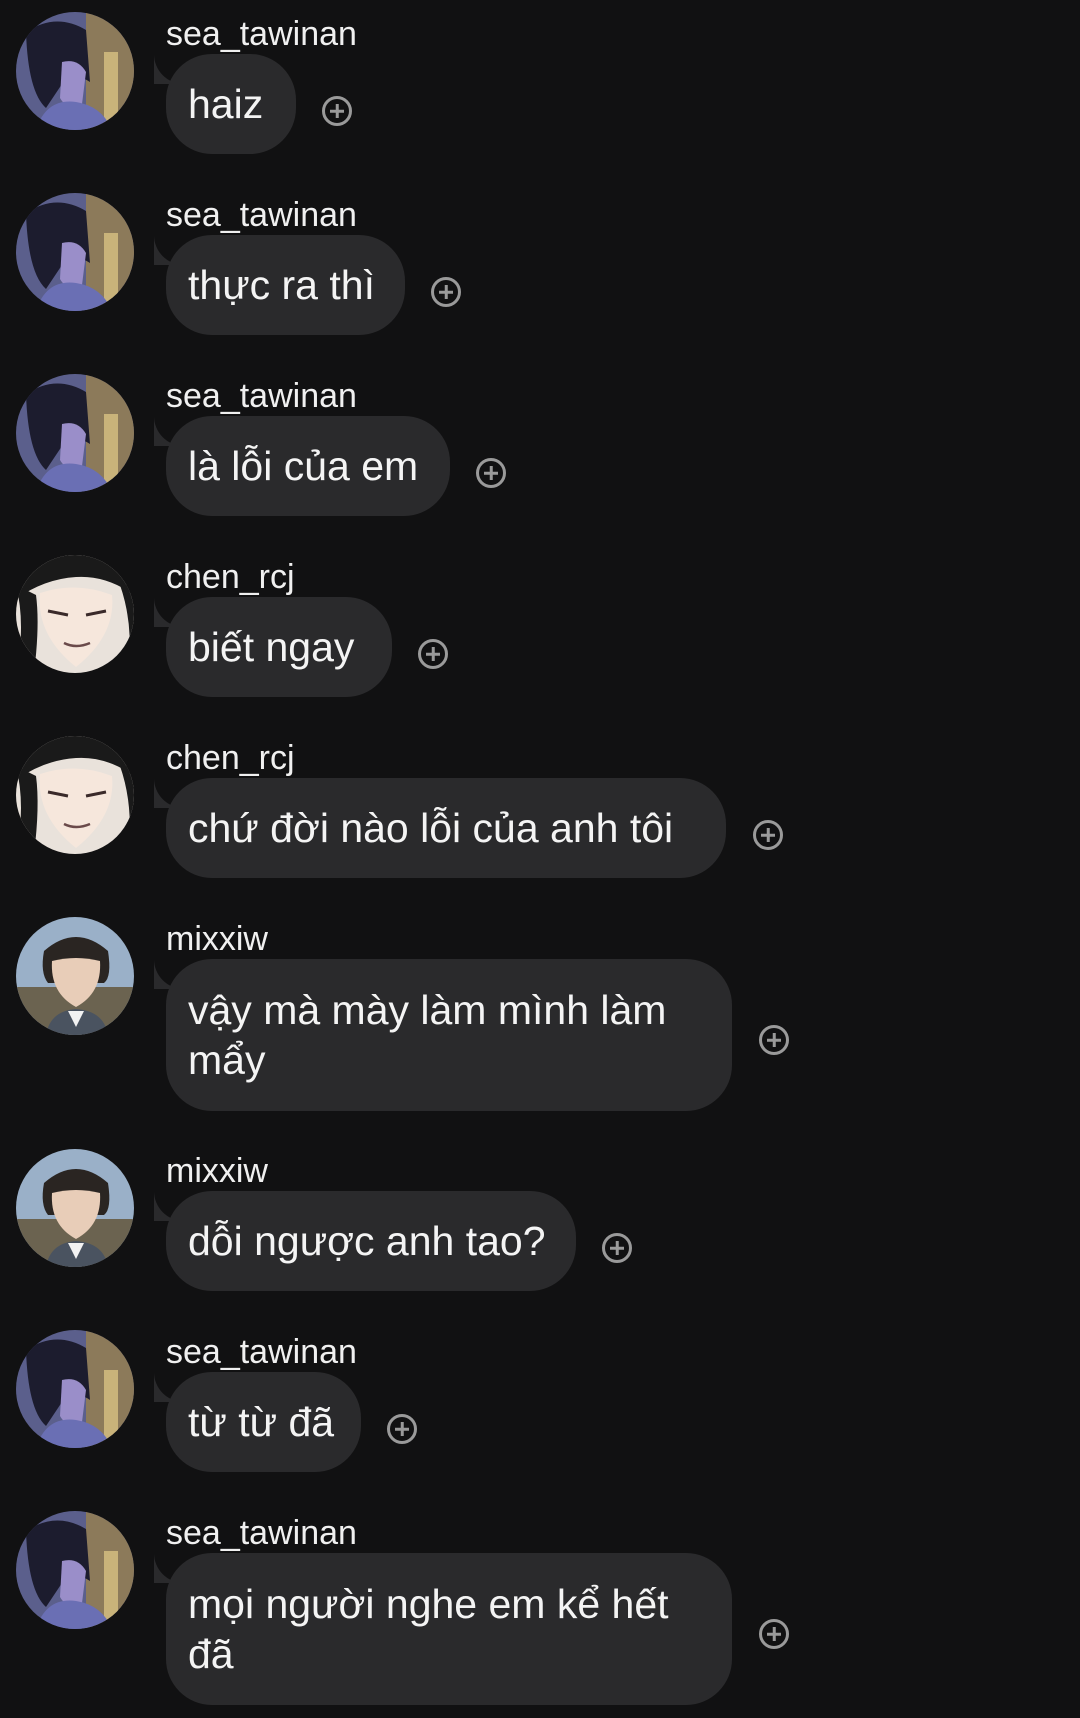  I want to click on message-text: dỗi ngược anh tao?, so click(367, 1241).